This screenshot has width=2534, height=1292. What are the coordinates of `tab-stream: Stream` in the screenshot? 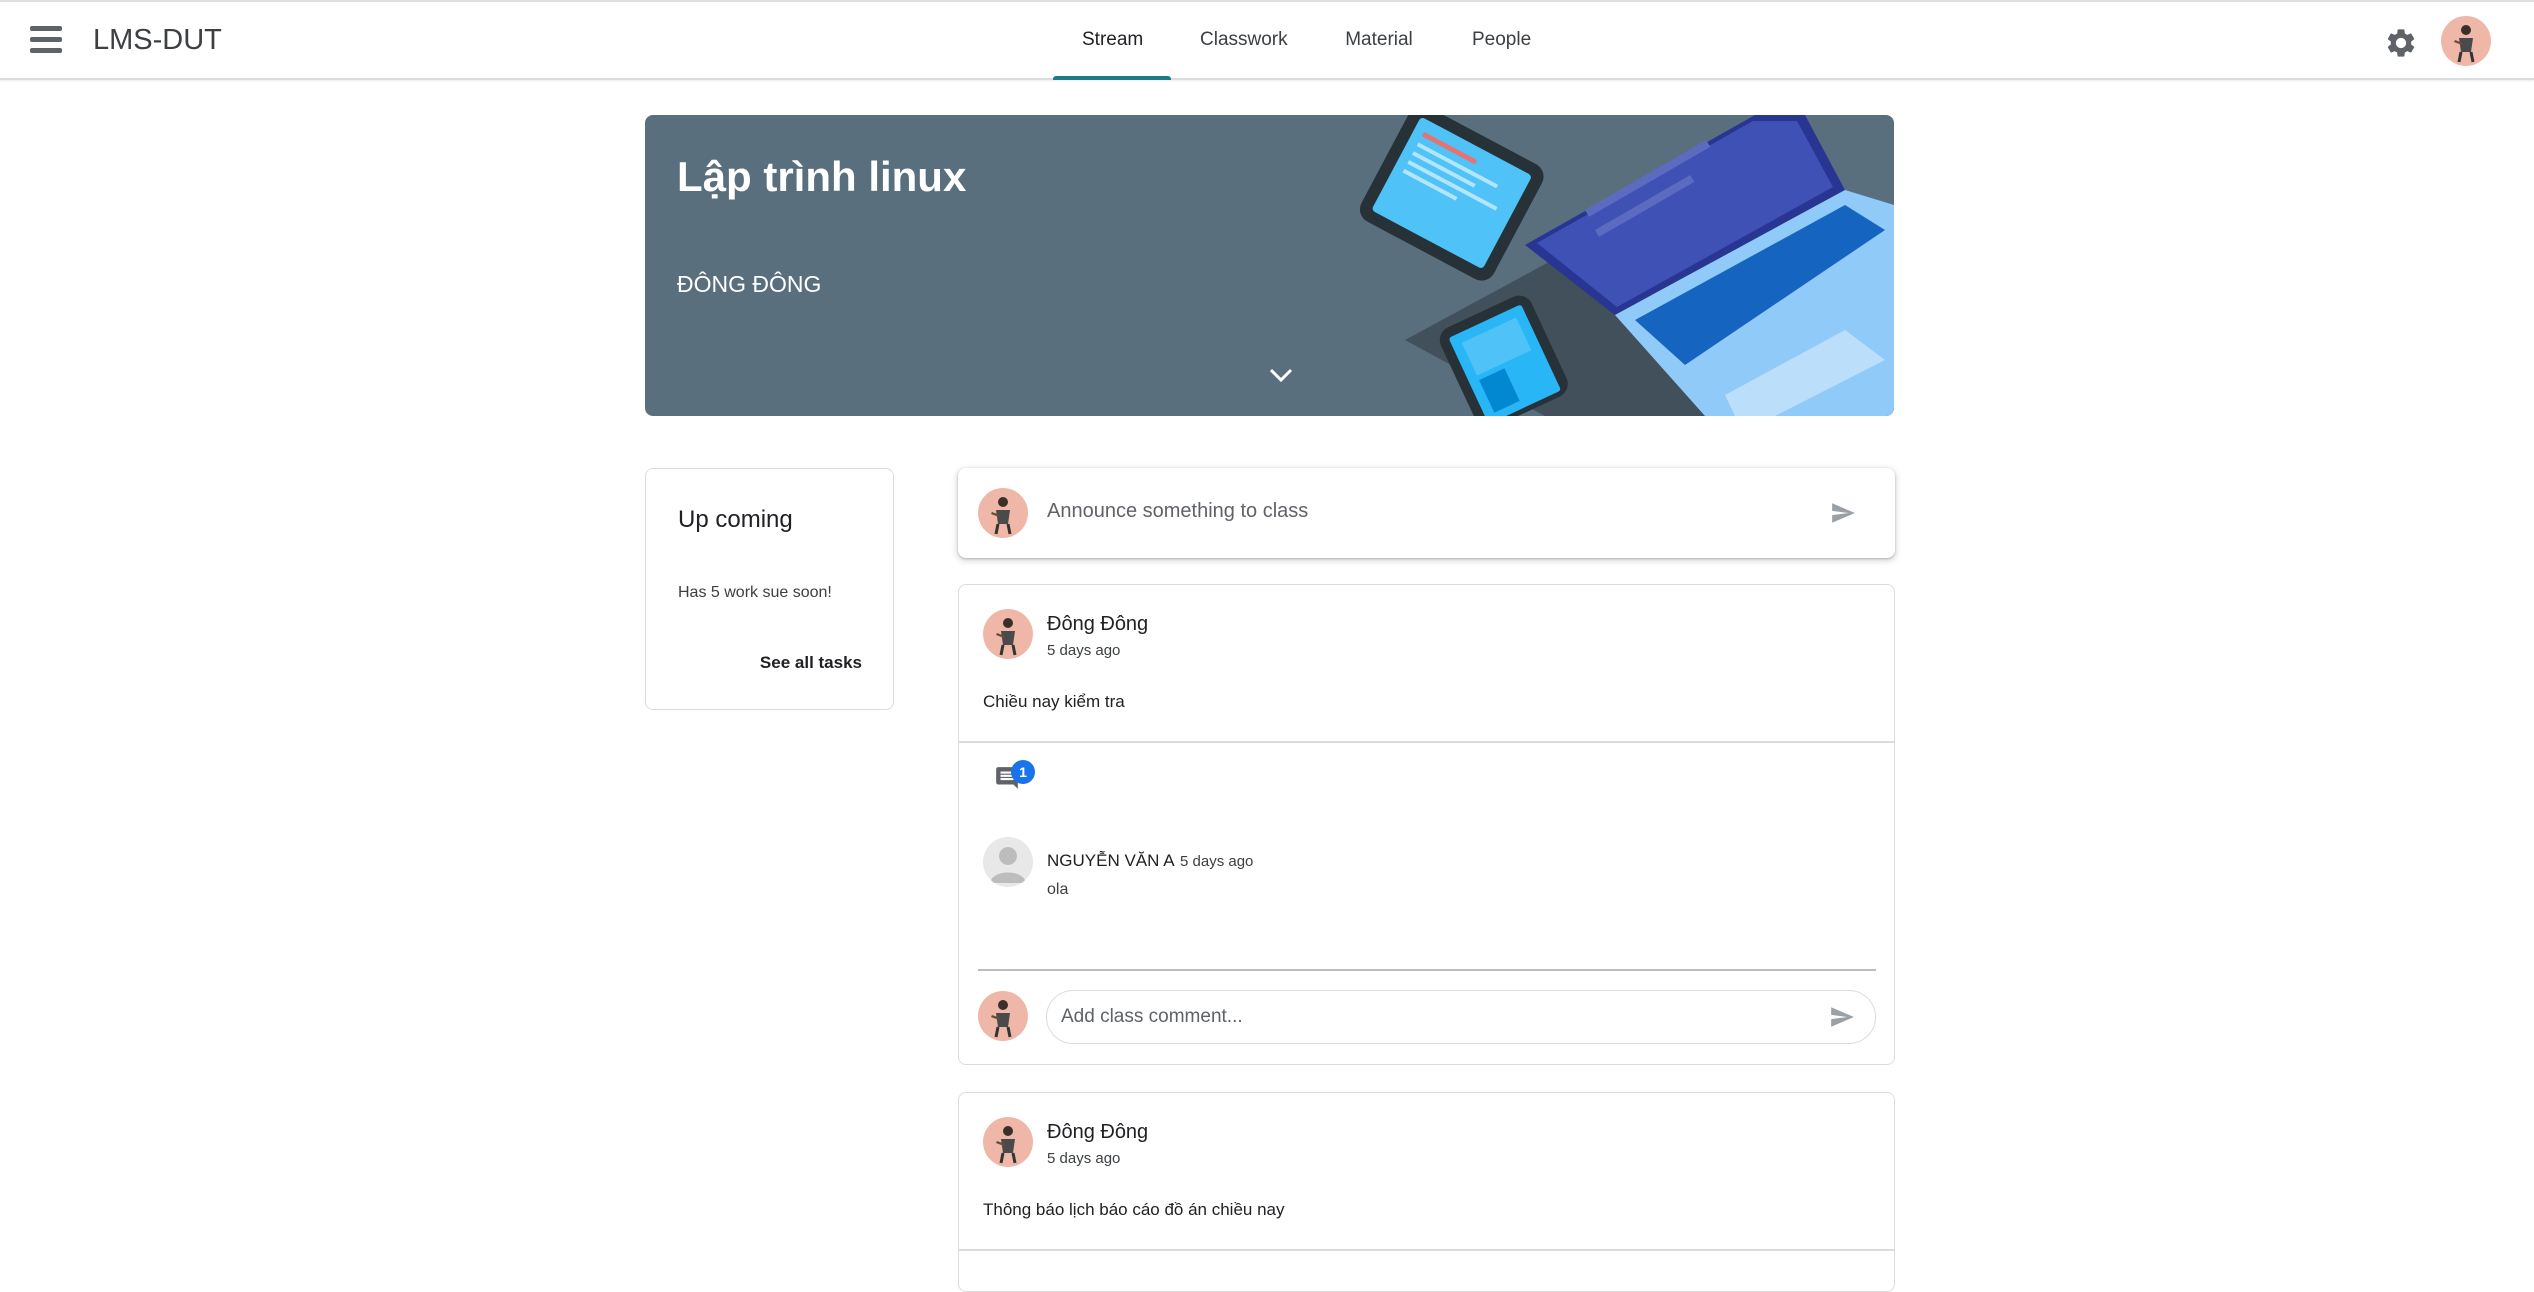 It's located at (1112, 41).